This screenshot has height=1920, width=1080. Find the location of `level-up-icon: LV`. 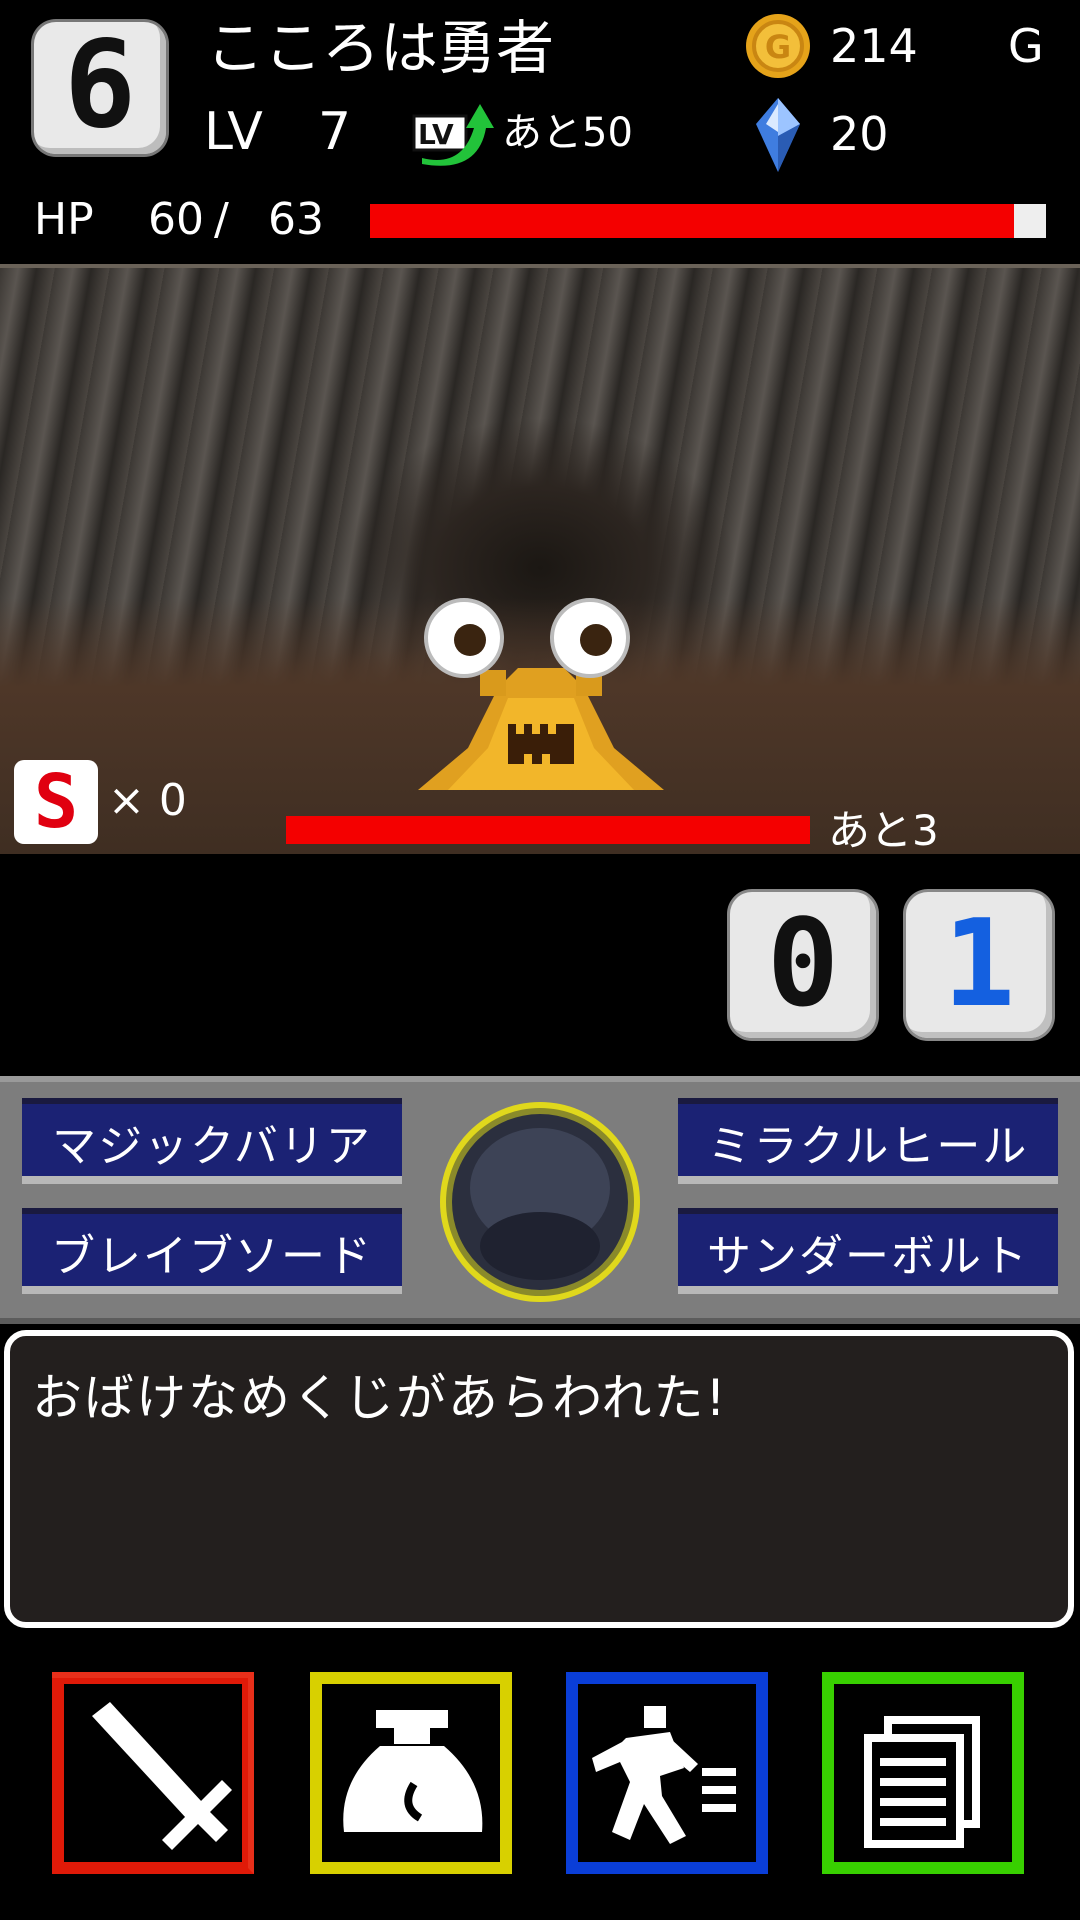

level-up-icon: LV is located at coordinates (453, 135).